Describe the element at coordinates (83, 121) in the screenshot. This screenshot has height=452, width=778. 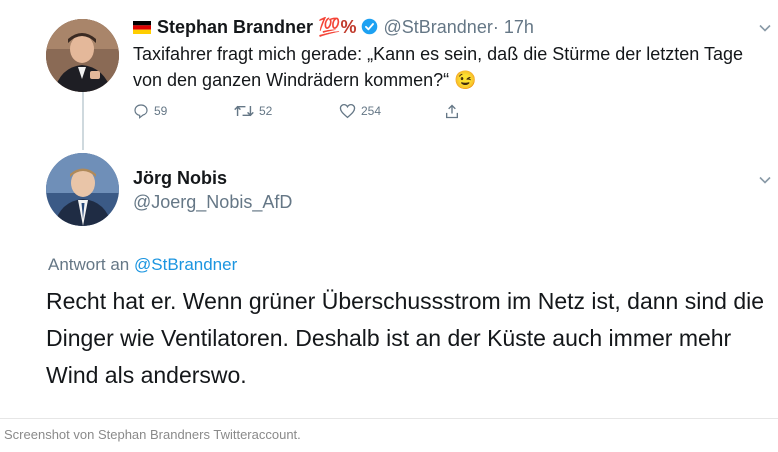
I see `thread-connector` at that location.